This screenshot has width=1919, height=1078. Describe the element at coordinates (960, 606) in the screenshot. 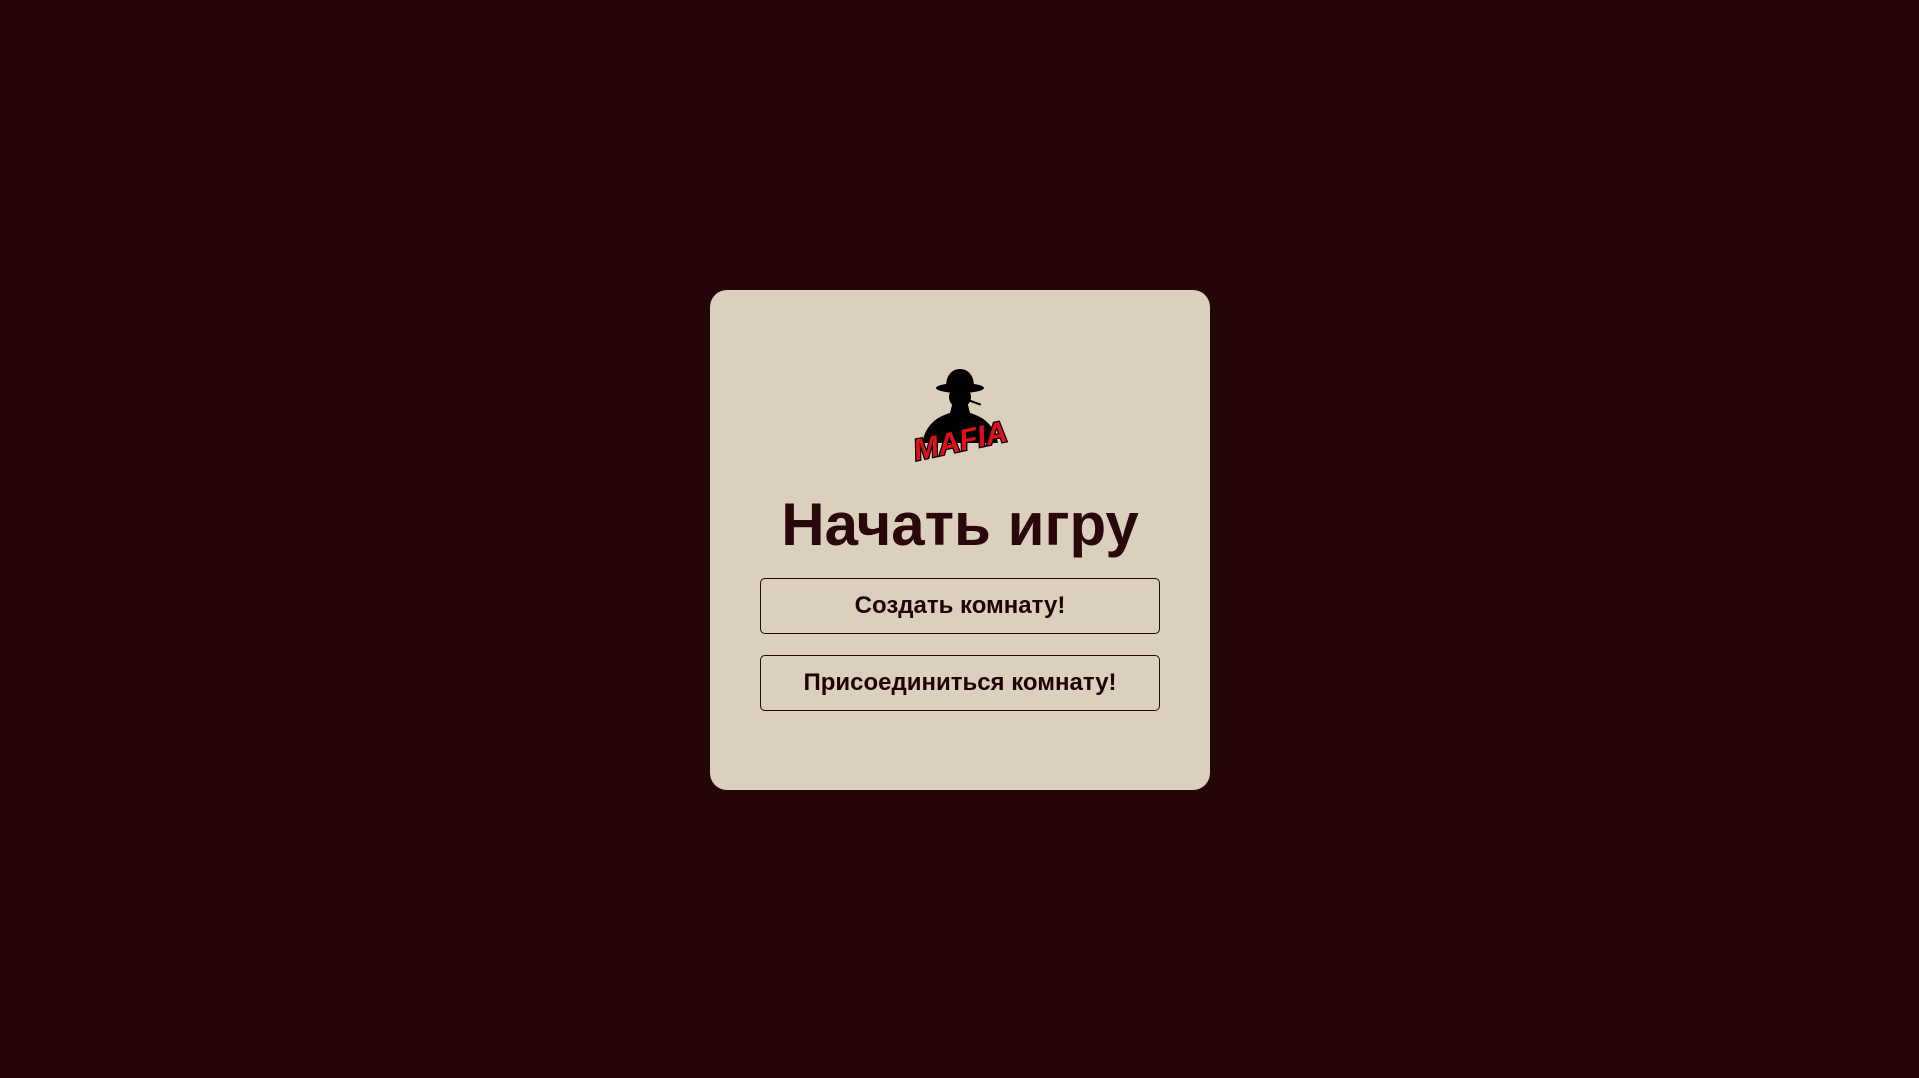

I see `create-room-button: Создать комнату!` at that location.